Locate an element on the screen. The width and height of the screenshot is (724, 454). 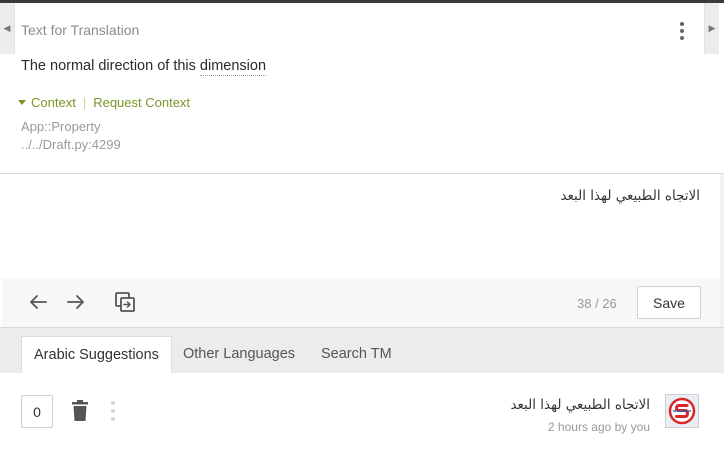
source-text-start: The normal direction of this is located at coordinates (110, 66).